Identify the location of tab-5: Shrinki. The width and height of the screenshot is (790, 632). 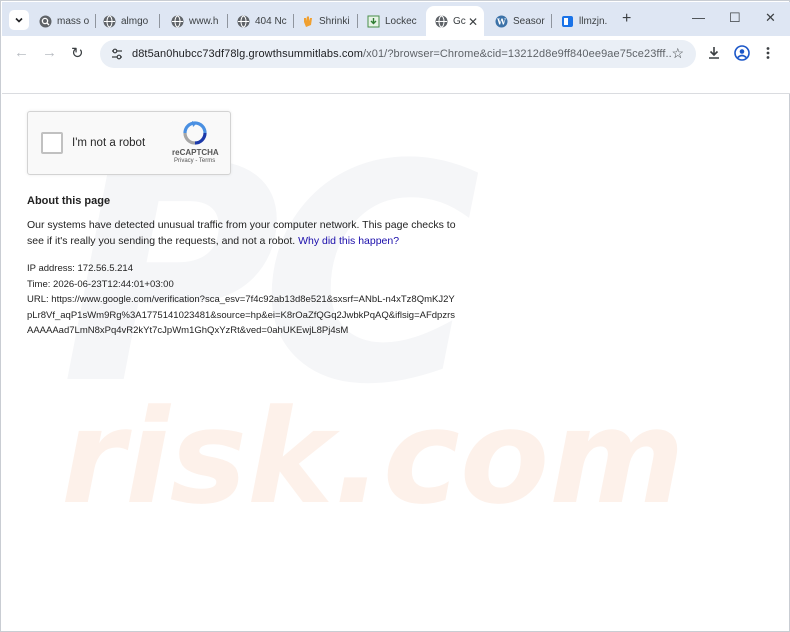
(329, 21).